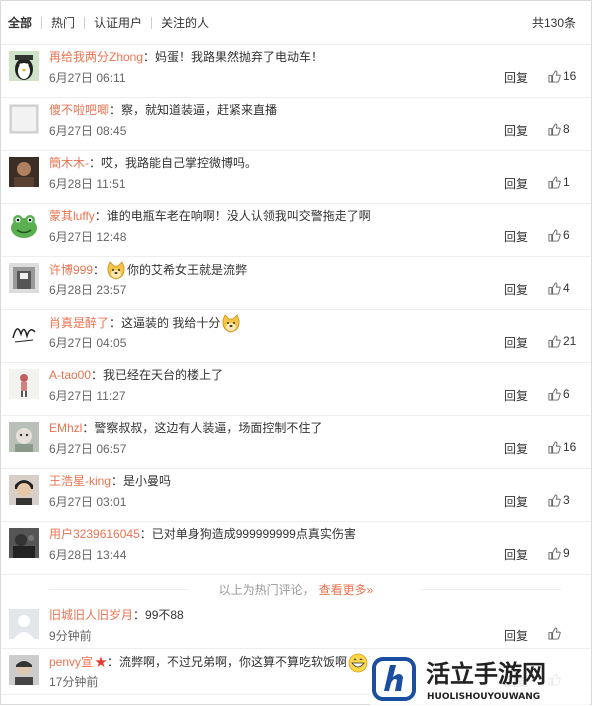  Describe the element at coordinates (315, 534) in the screenshot. I see `comment-content: 用户3239616045：已对单身狗造成999999999点真实伤害` at that location.